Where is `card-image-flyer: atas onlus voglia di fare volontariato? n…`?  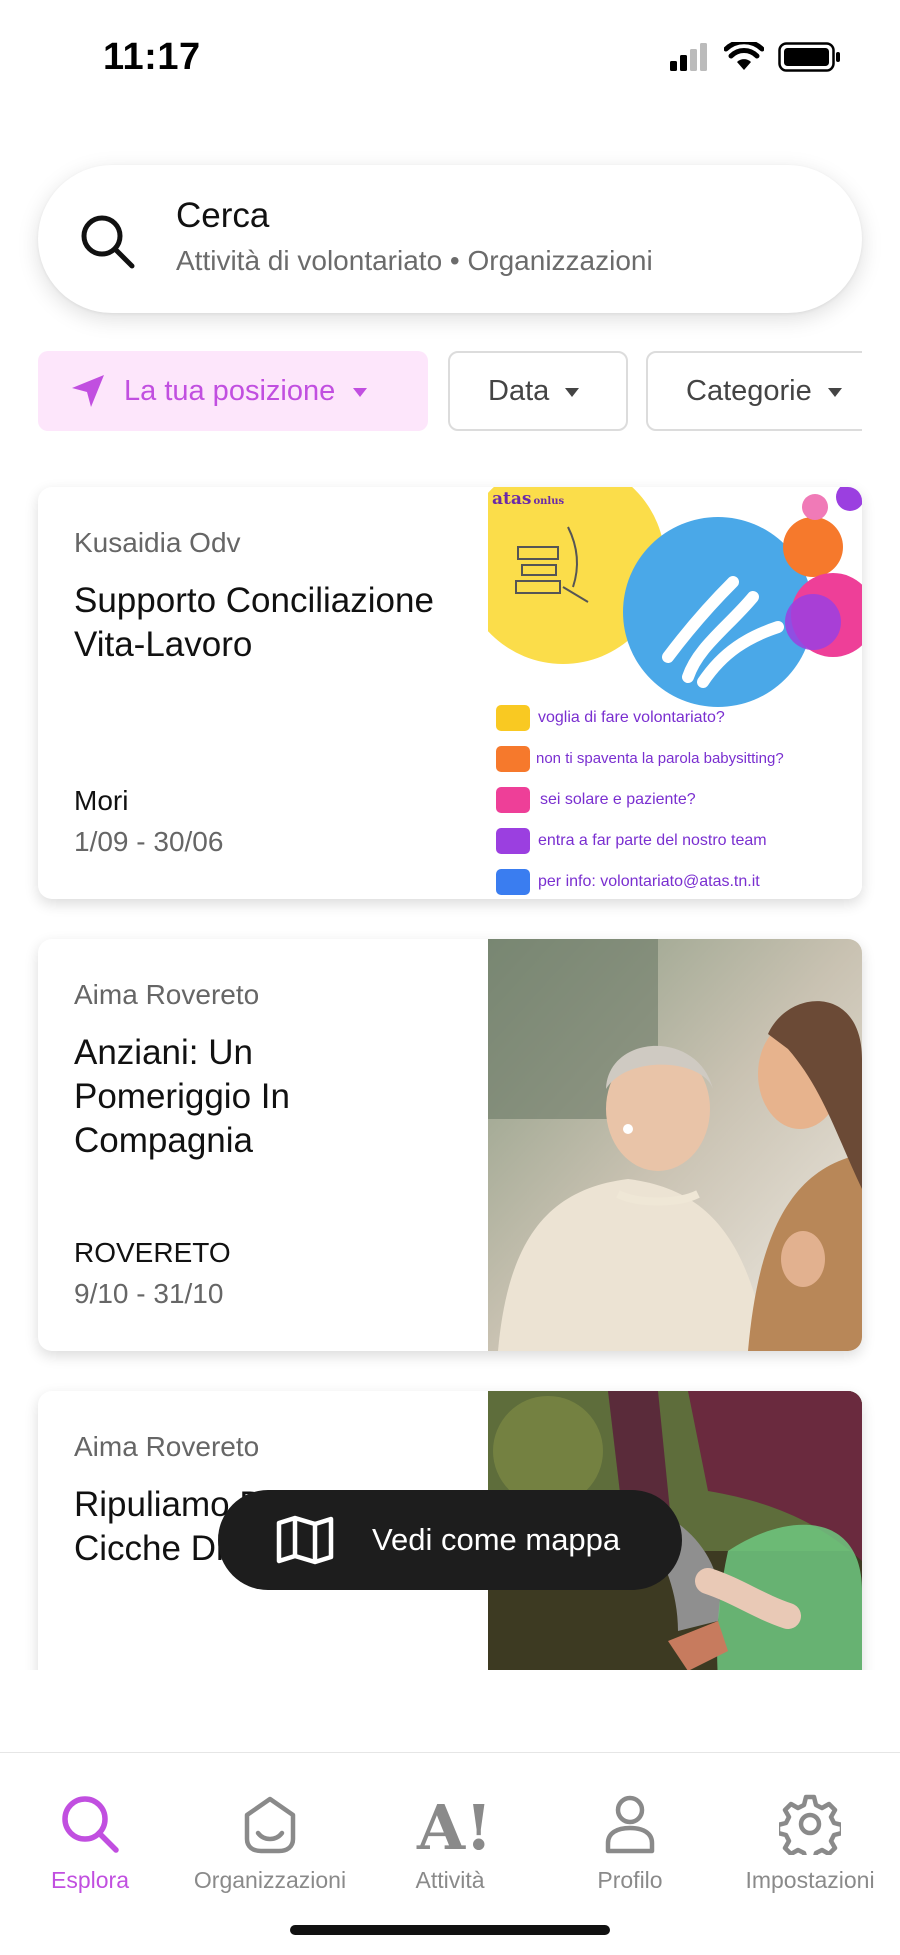 card-image-flyer: atas onlus voglia di fare volontariato? n… is located at coordinates (675, 693).